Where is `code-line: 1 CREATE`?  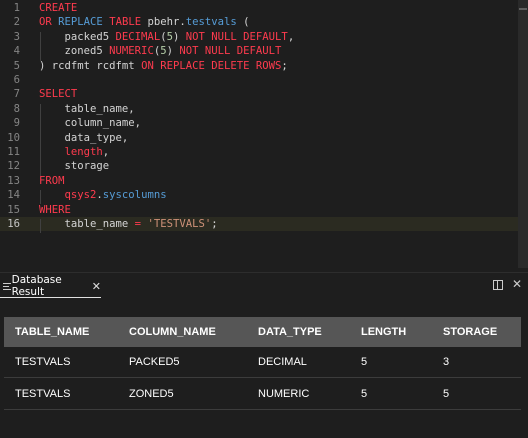 code-line: 1 CREATE is located at coordinates (264, 8).